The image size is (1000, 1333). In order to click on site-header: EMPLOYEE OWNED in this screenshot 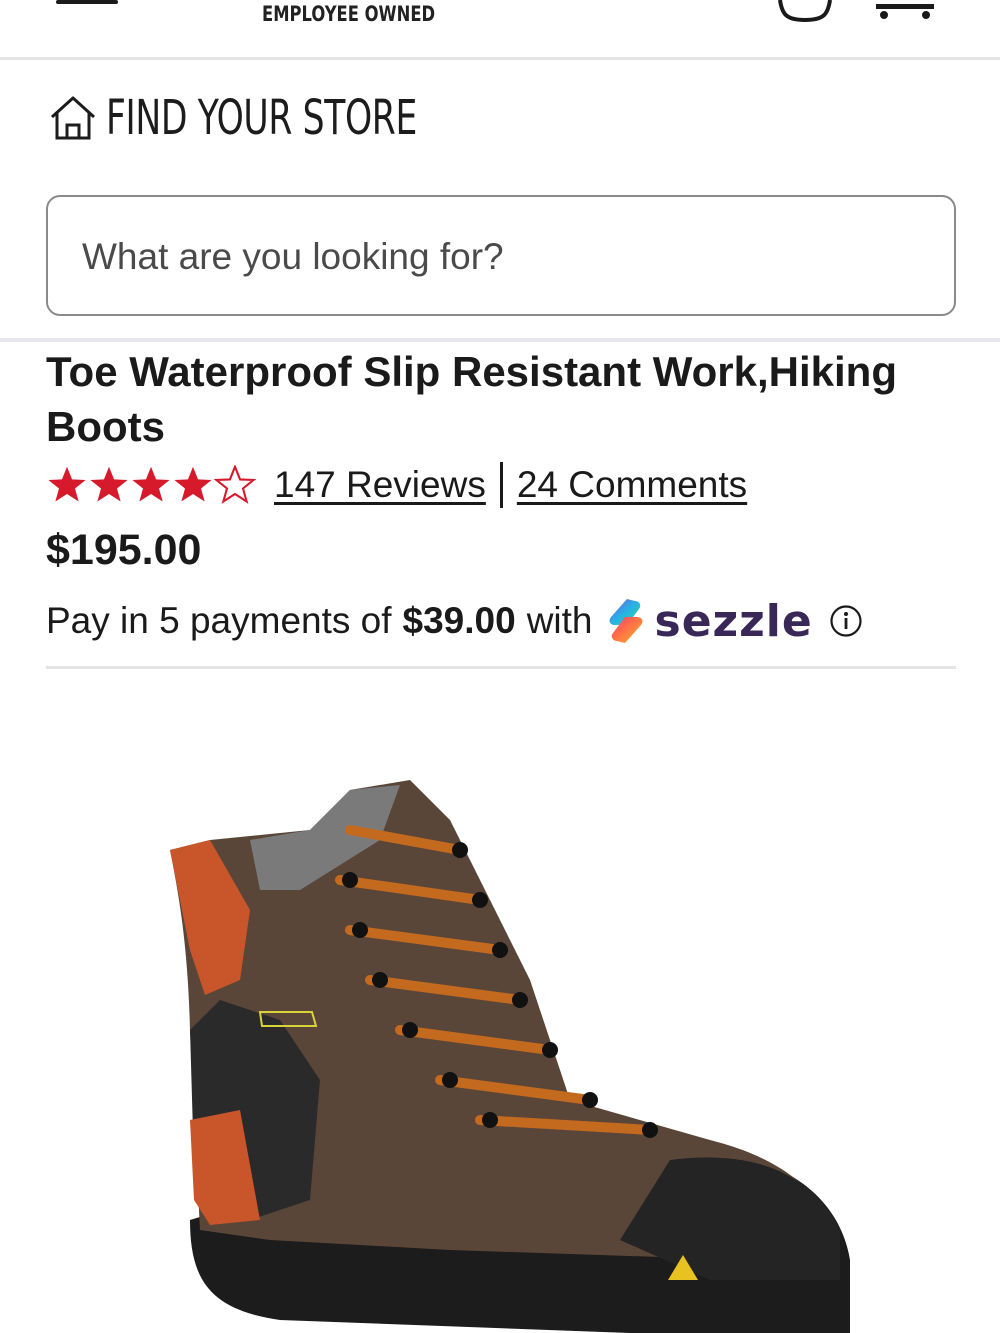, I will do `click(500, 30)`.